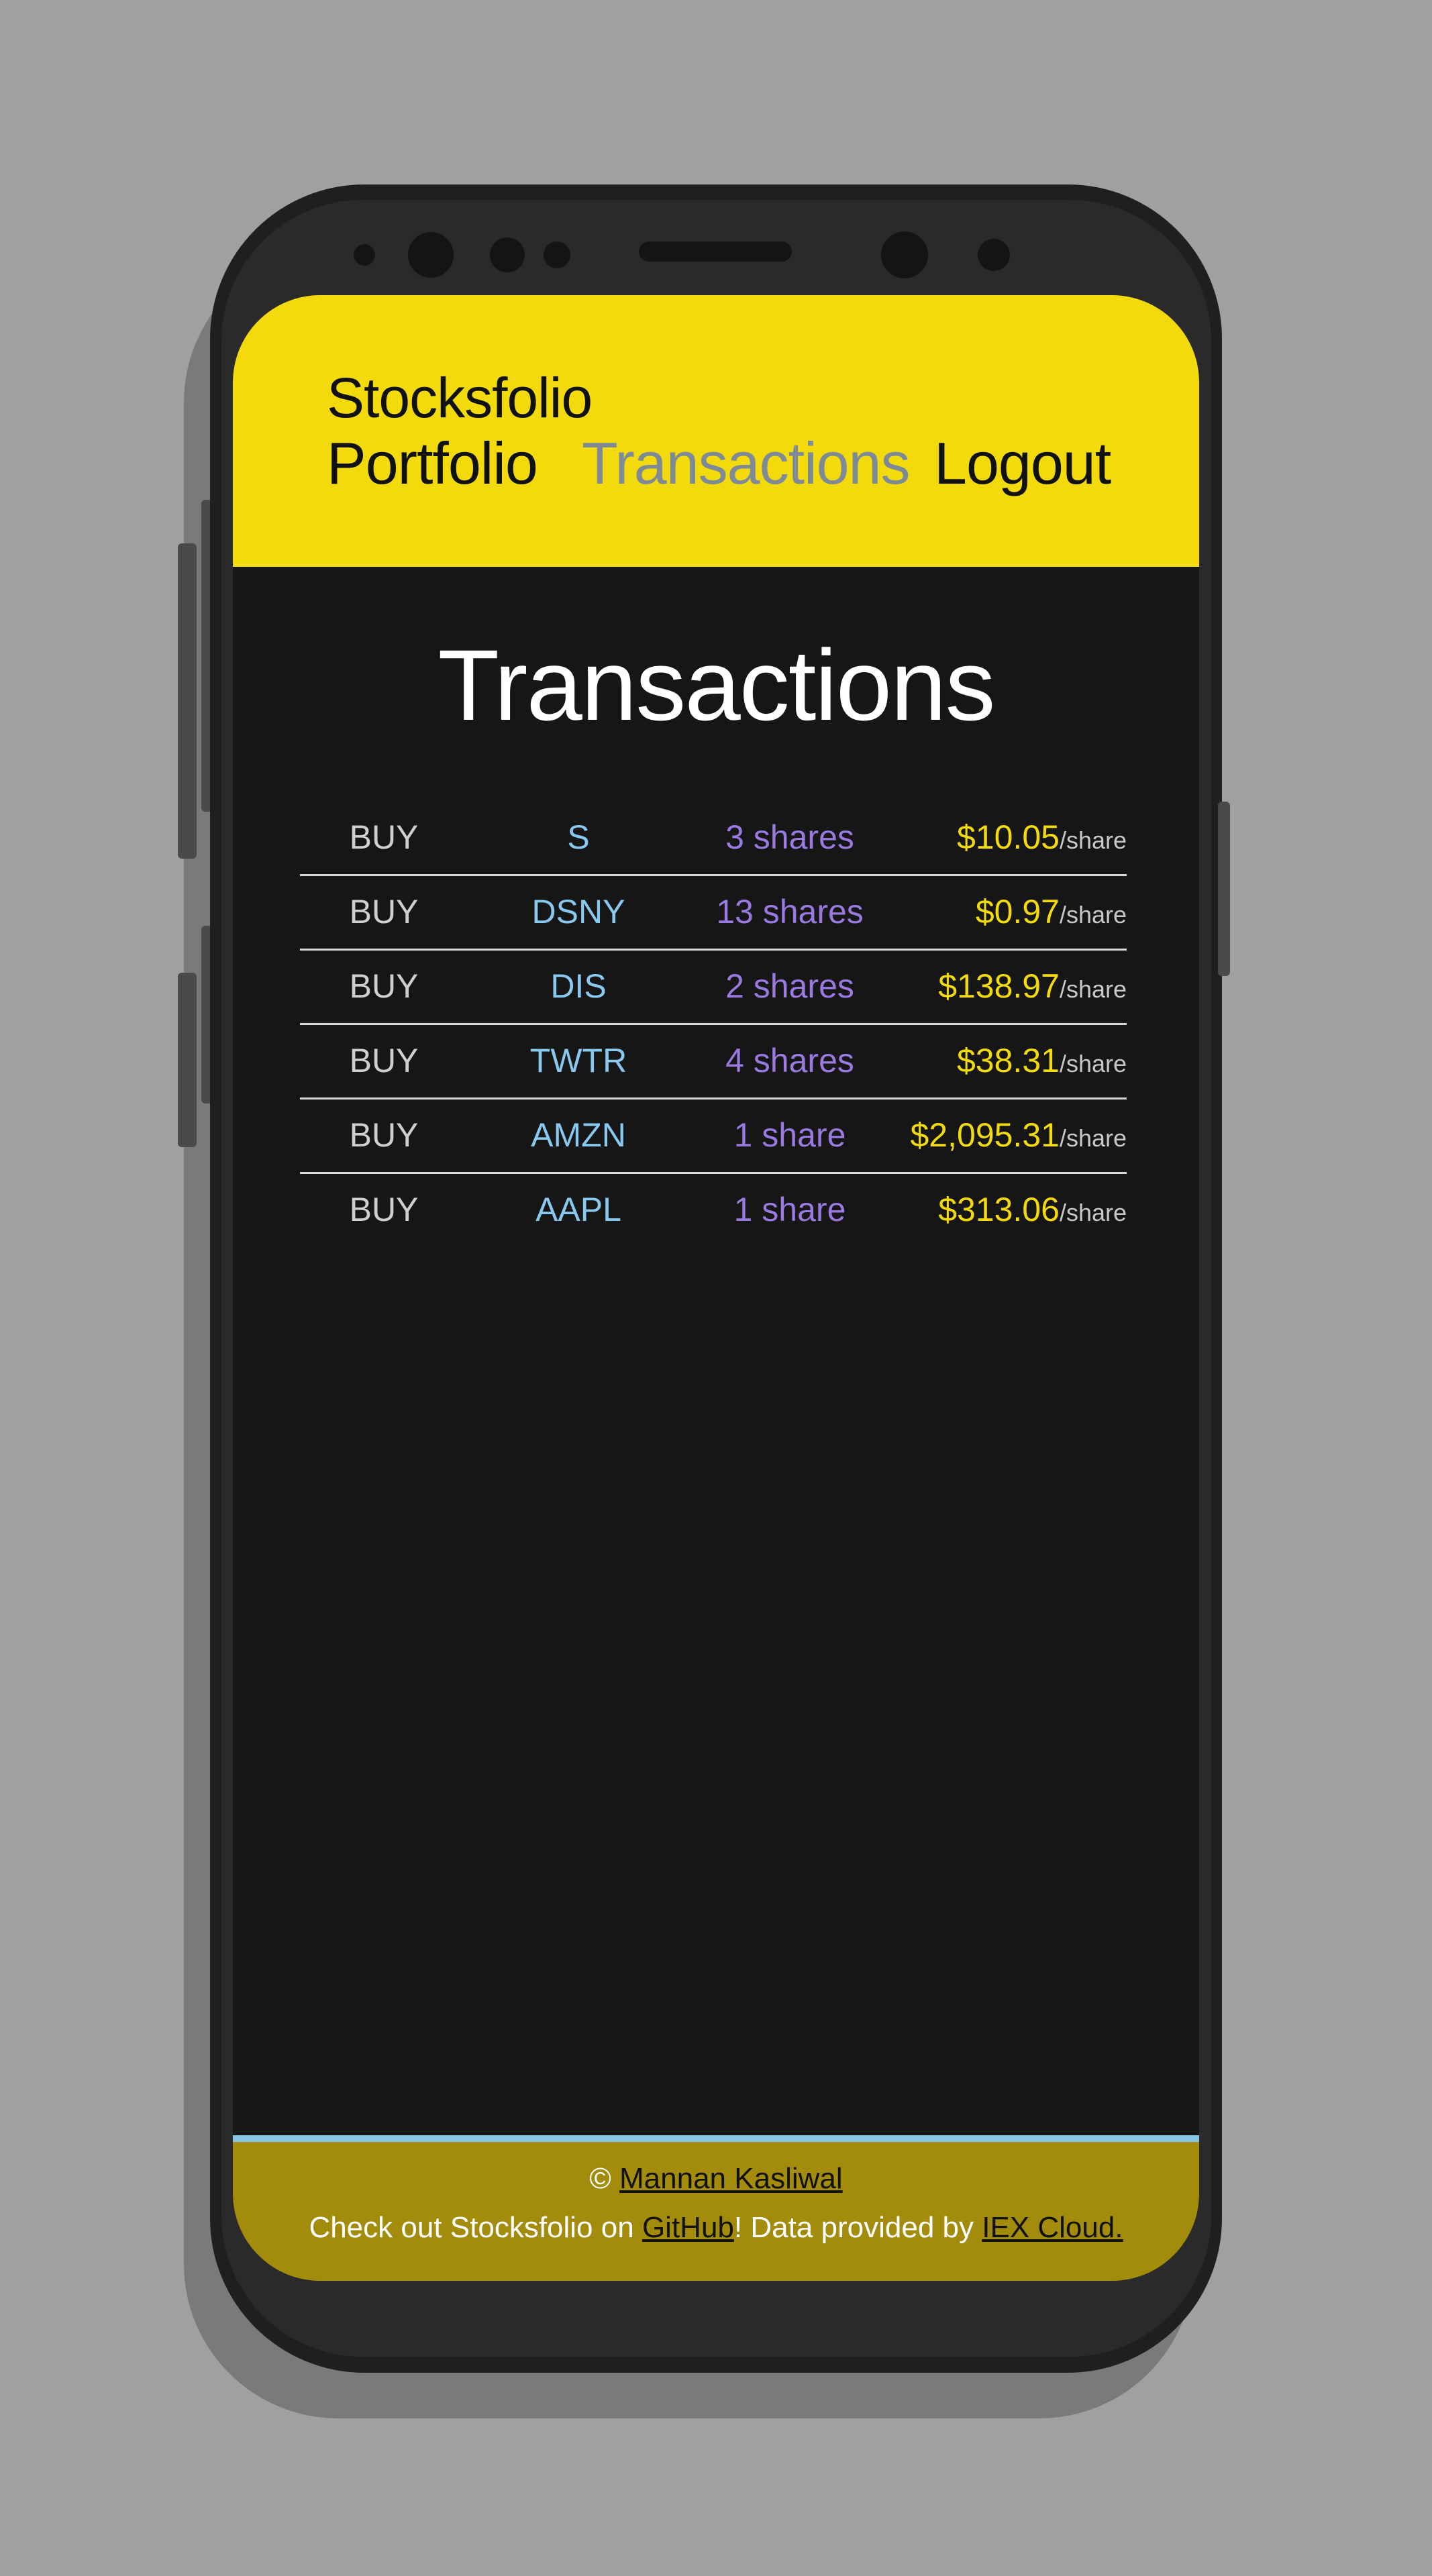  I want to click on table-row: BUY DSNY 13 shares $0.97/share, so click(713, 913).